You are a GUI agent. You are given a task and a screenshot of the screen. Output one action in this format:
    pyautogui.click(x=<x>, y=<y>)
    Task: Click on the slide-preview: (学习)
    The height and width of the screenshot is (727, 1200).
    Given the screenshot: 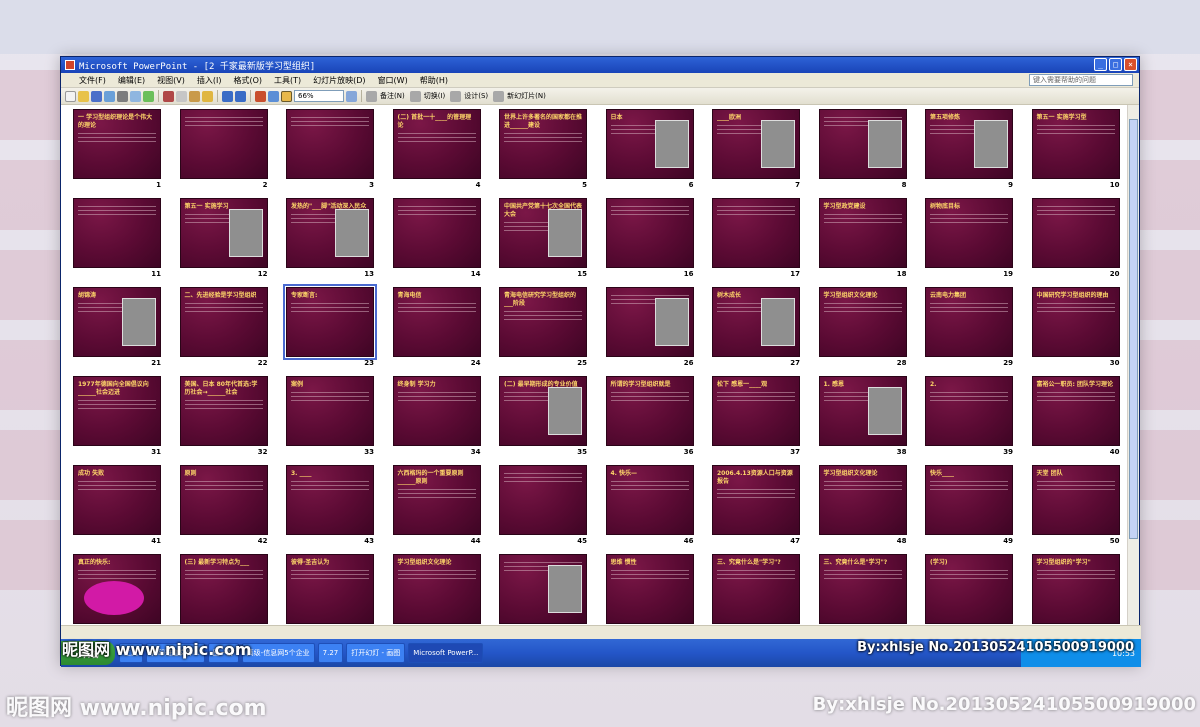 What is the action you would take?
    pyautogui.click(x=969, y=589)
    